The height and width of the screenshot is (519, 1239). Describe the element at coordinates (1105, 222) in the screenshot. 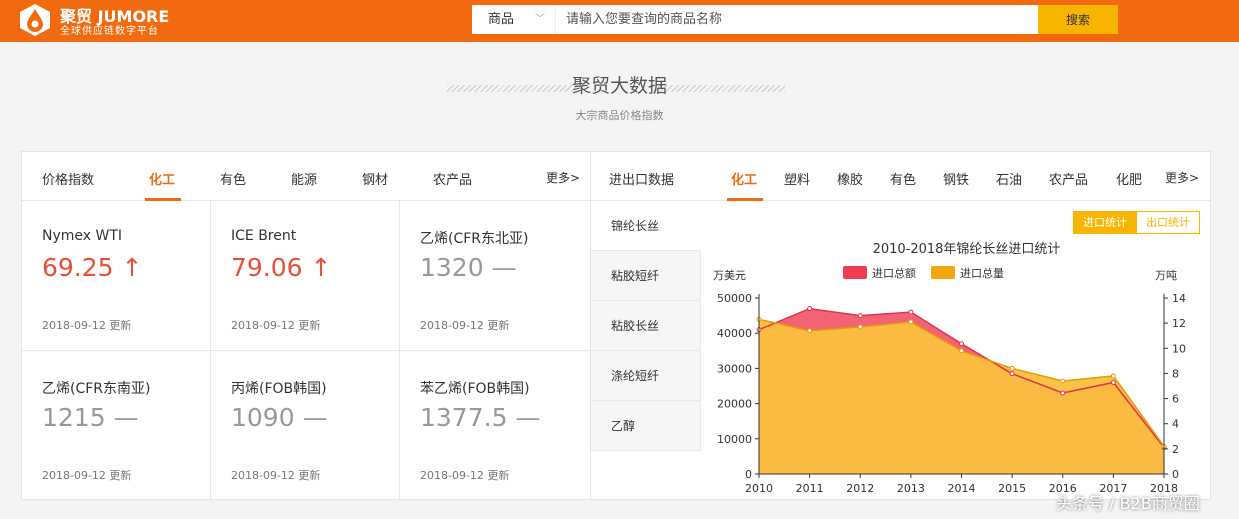

I see `import-stat-button: 进口统计` at that location.